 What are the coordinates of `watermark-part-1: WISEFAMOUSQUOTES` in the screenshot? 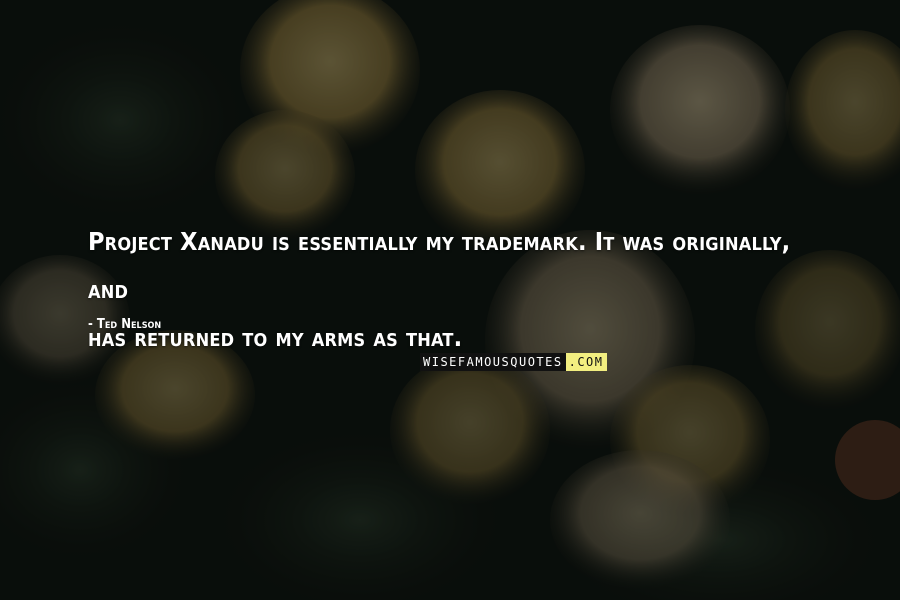 It's located at (493, 362).